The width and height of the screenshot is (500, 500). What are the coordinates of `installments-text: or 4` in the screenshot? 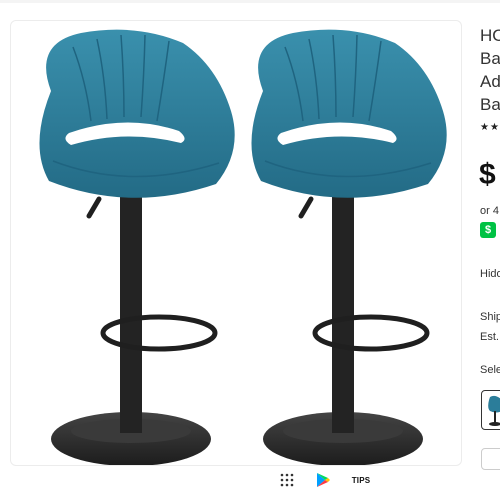 It's located at (489, 211).